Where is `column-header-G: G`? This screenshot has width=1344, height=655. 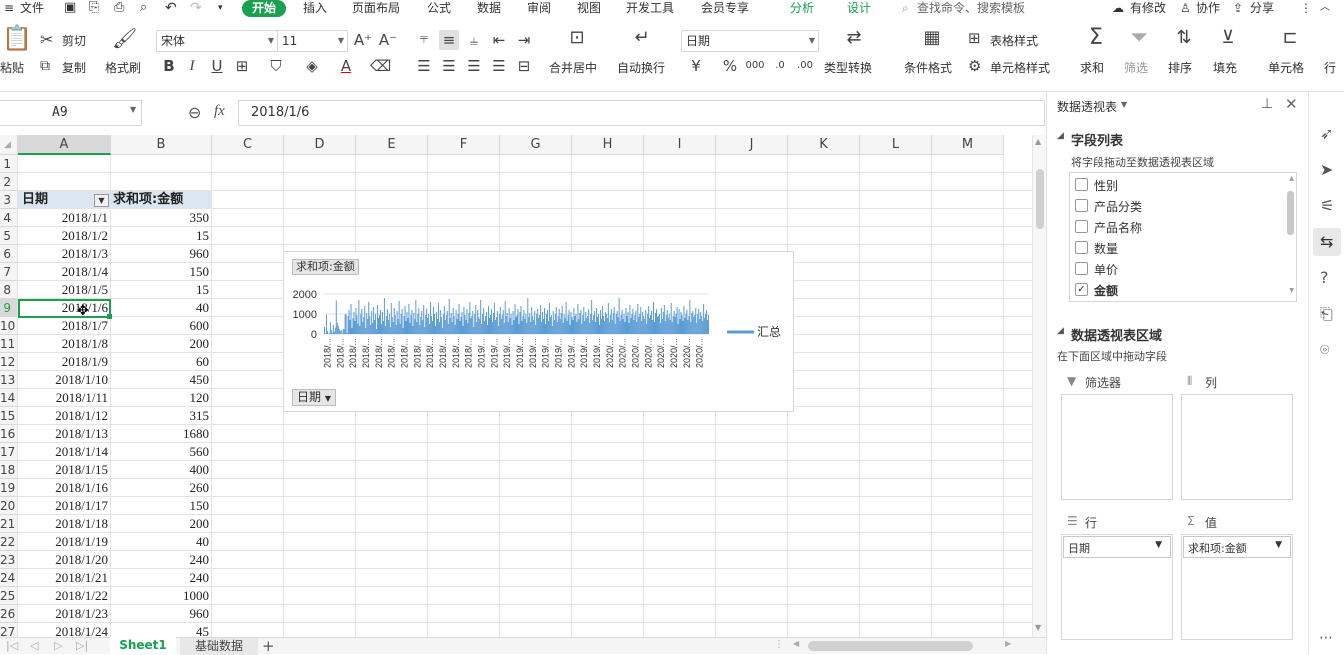
column-header-G: G is located at coordinates (536, 145).